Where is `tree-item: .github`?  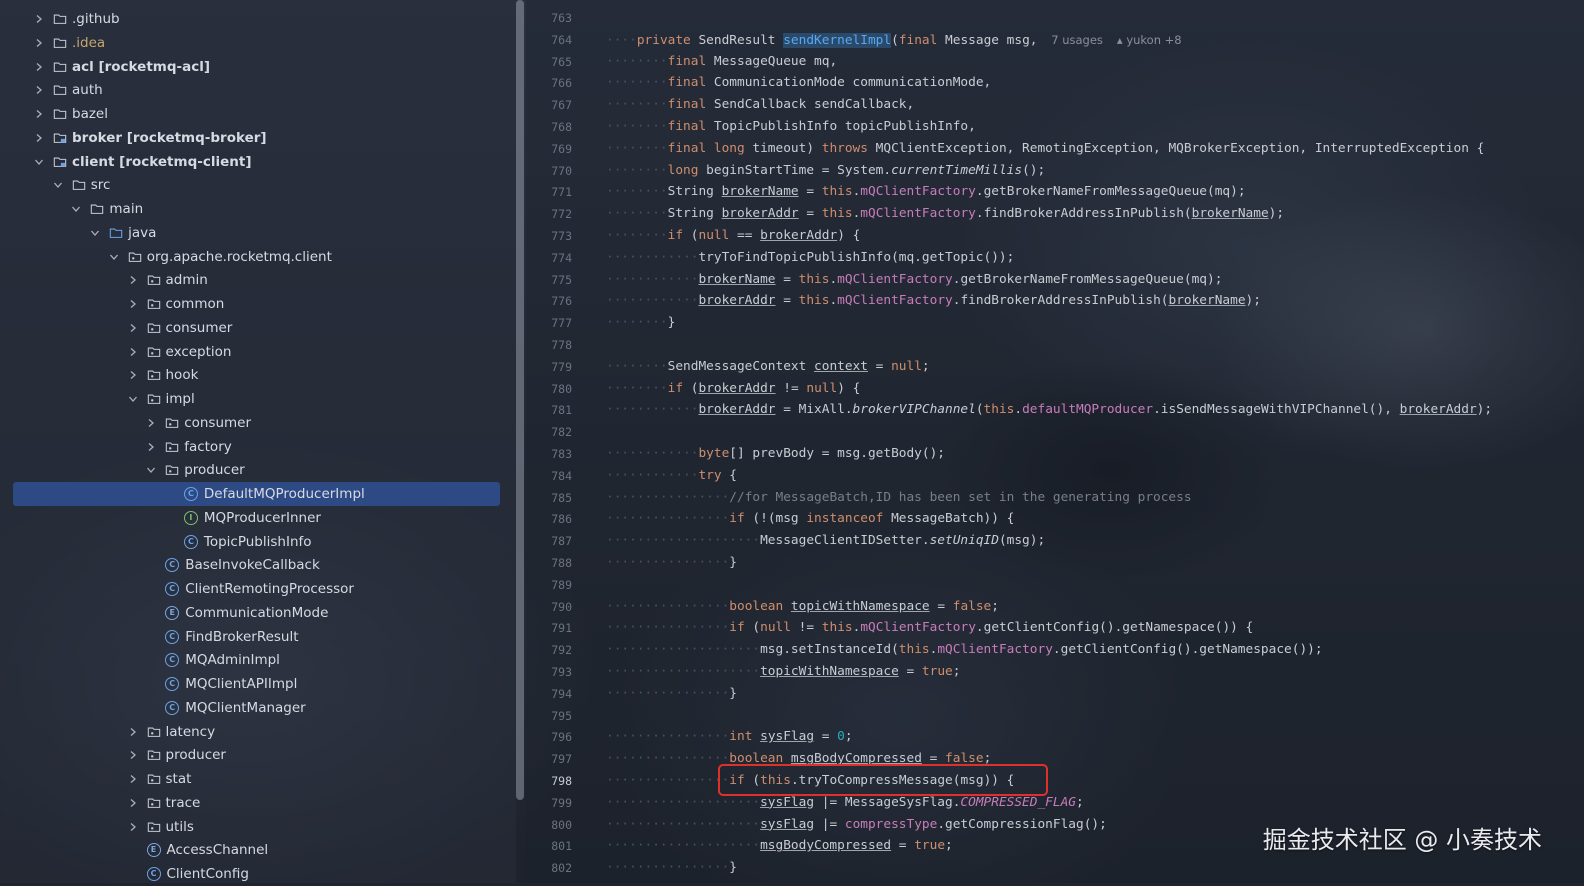
tree-item: .github is located at coordinates (258, 19).